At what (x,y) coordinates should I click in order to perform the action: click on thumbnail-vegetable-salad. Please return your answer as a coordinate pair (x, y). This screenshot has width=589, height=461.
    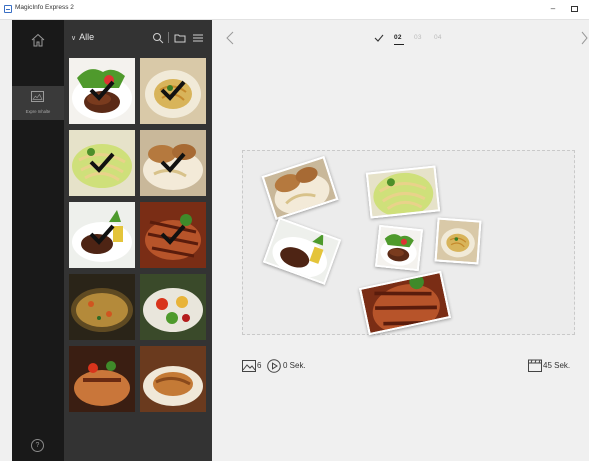
    Looking at the image, I should click on (173, 307).